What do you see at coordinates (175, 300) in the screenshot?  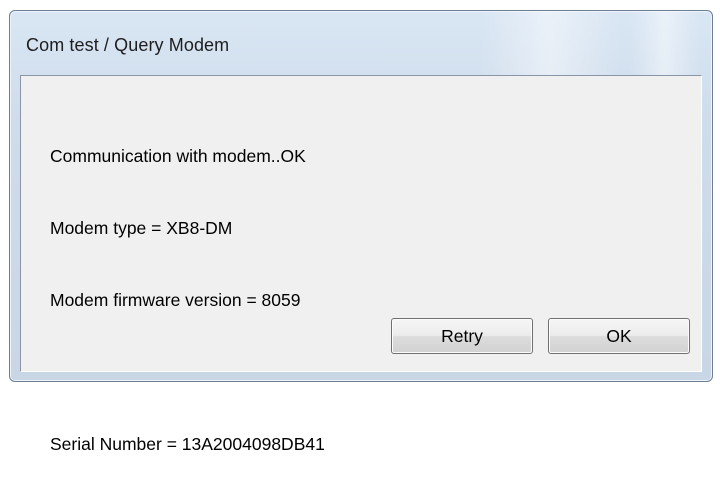 I see `firmware-version-text: Modem firmware version = 8059` at bounding box center [175, 300].